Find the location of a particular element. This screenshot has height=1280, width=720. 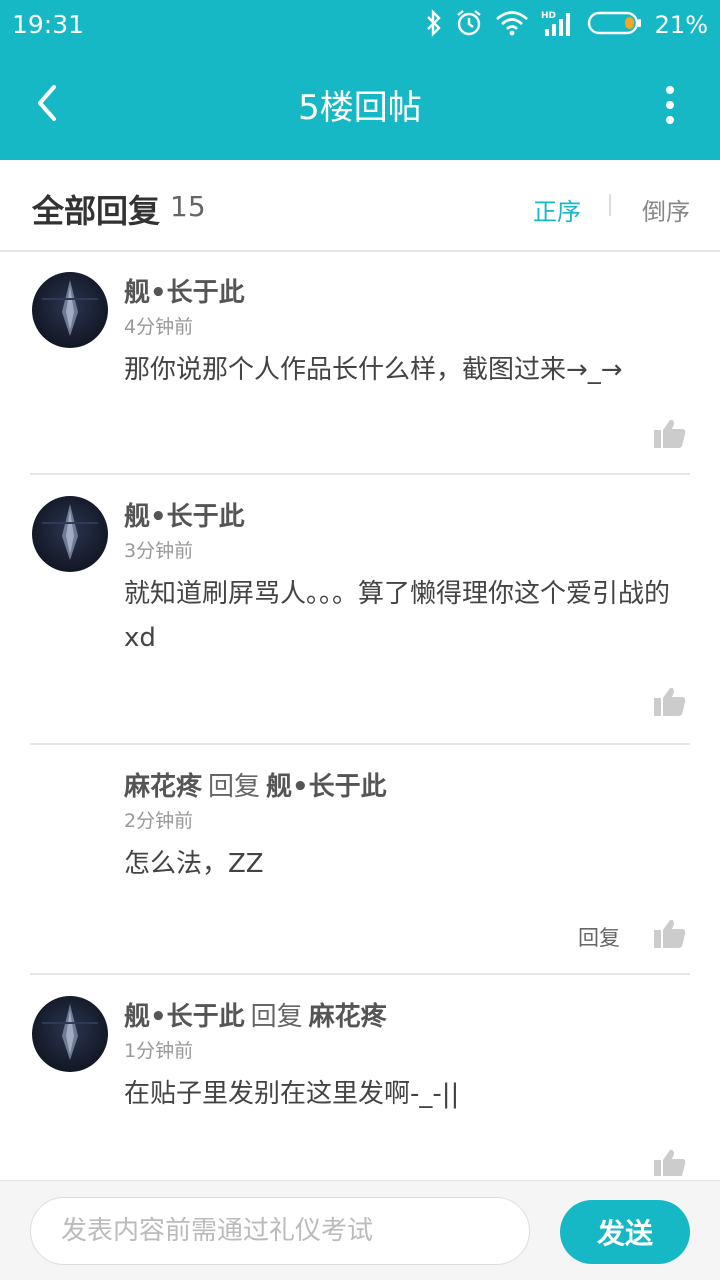

composer-bar: 发送 is located at coordinates (360, 1230).